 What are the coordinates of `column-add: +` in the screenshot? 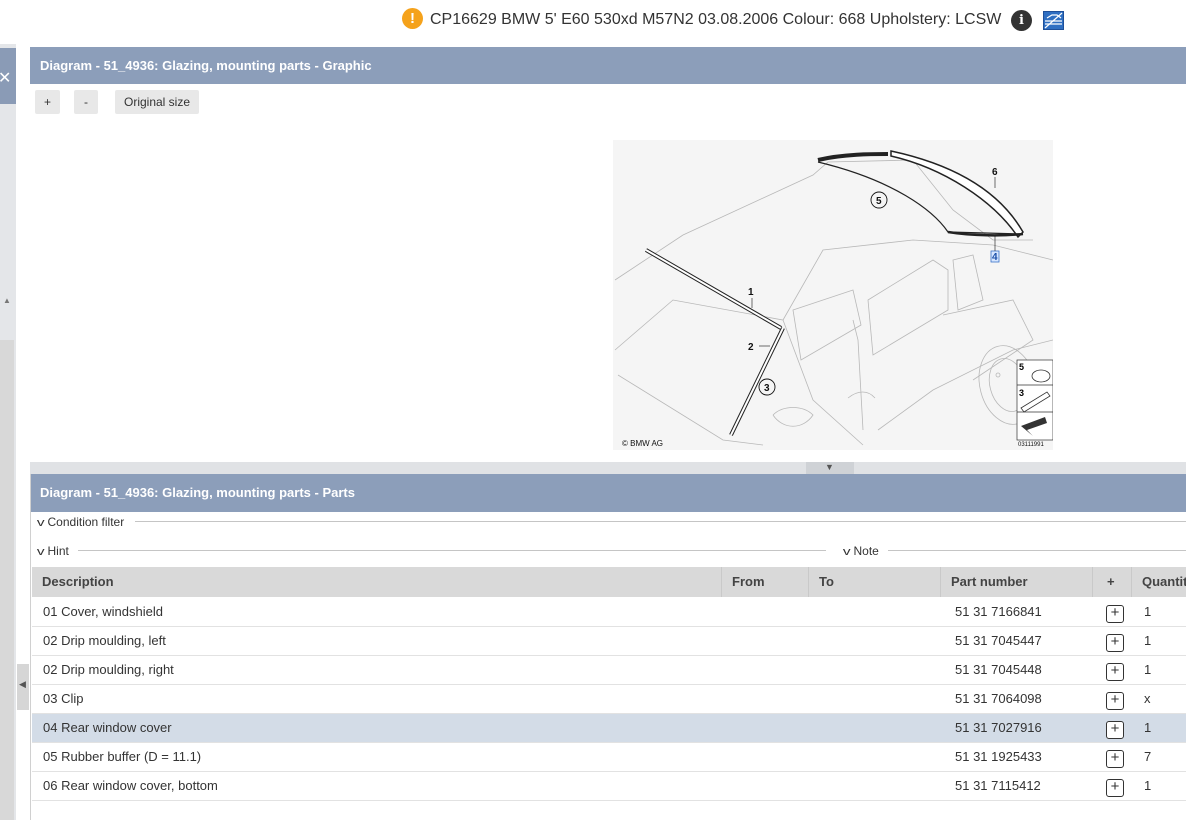 It's located at (1112, 582).